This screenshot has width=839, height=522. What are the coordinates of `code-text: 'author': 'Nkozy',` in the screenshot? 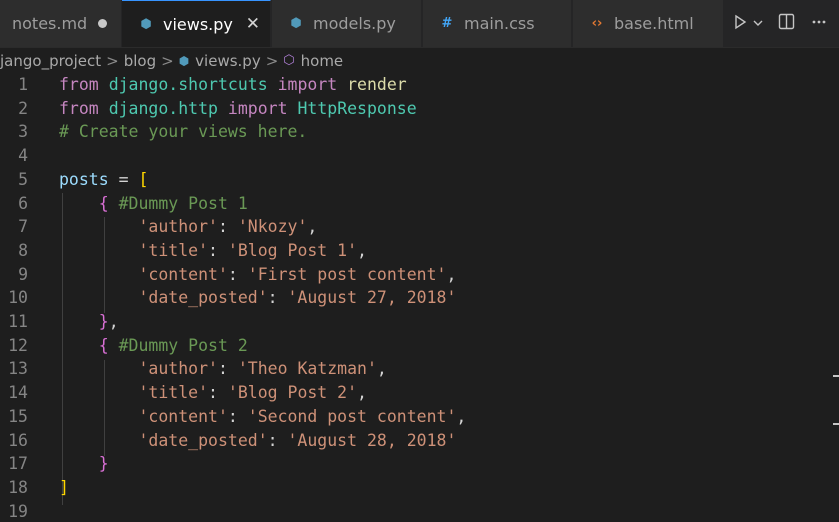 It's located at (188, 227).